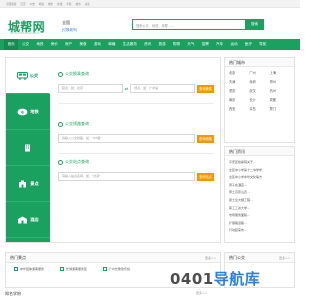  What do you see at coordinates (280, 99) in the screenshot?
I see `city-link: 成都` at bounding box center [280, 99].